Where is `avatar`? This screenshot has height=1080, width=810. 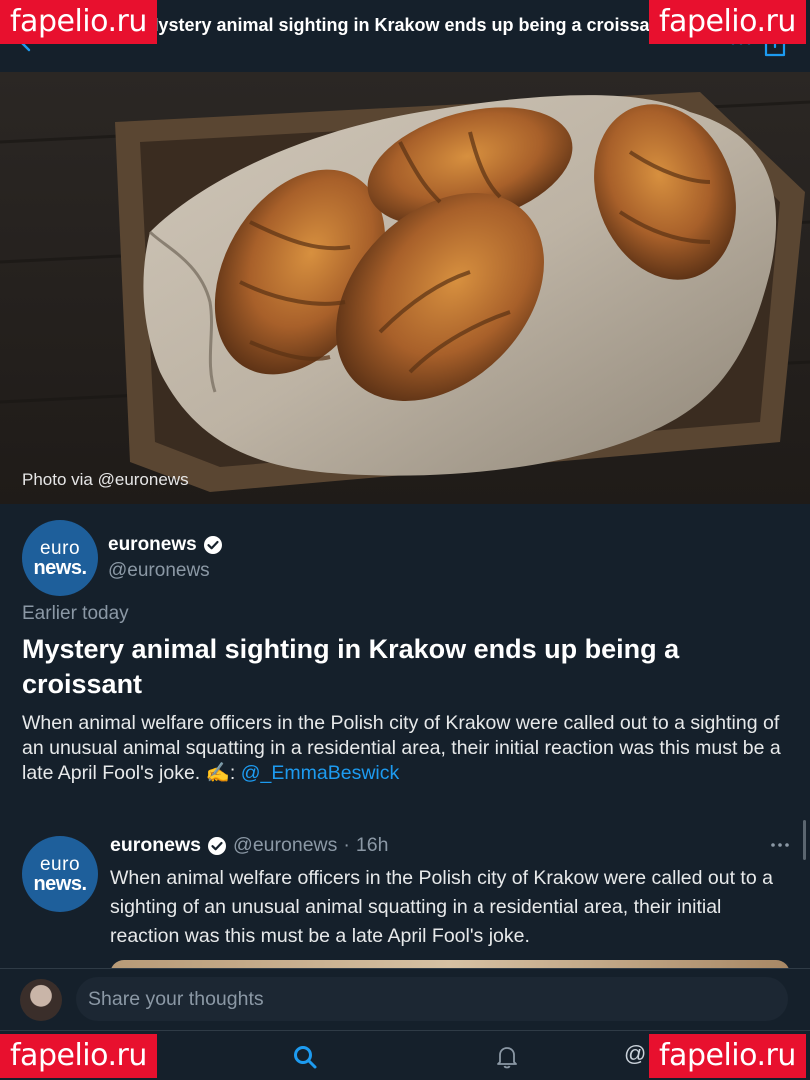 avatar is located at coordinates (41, 1000).